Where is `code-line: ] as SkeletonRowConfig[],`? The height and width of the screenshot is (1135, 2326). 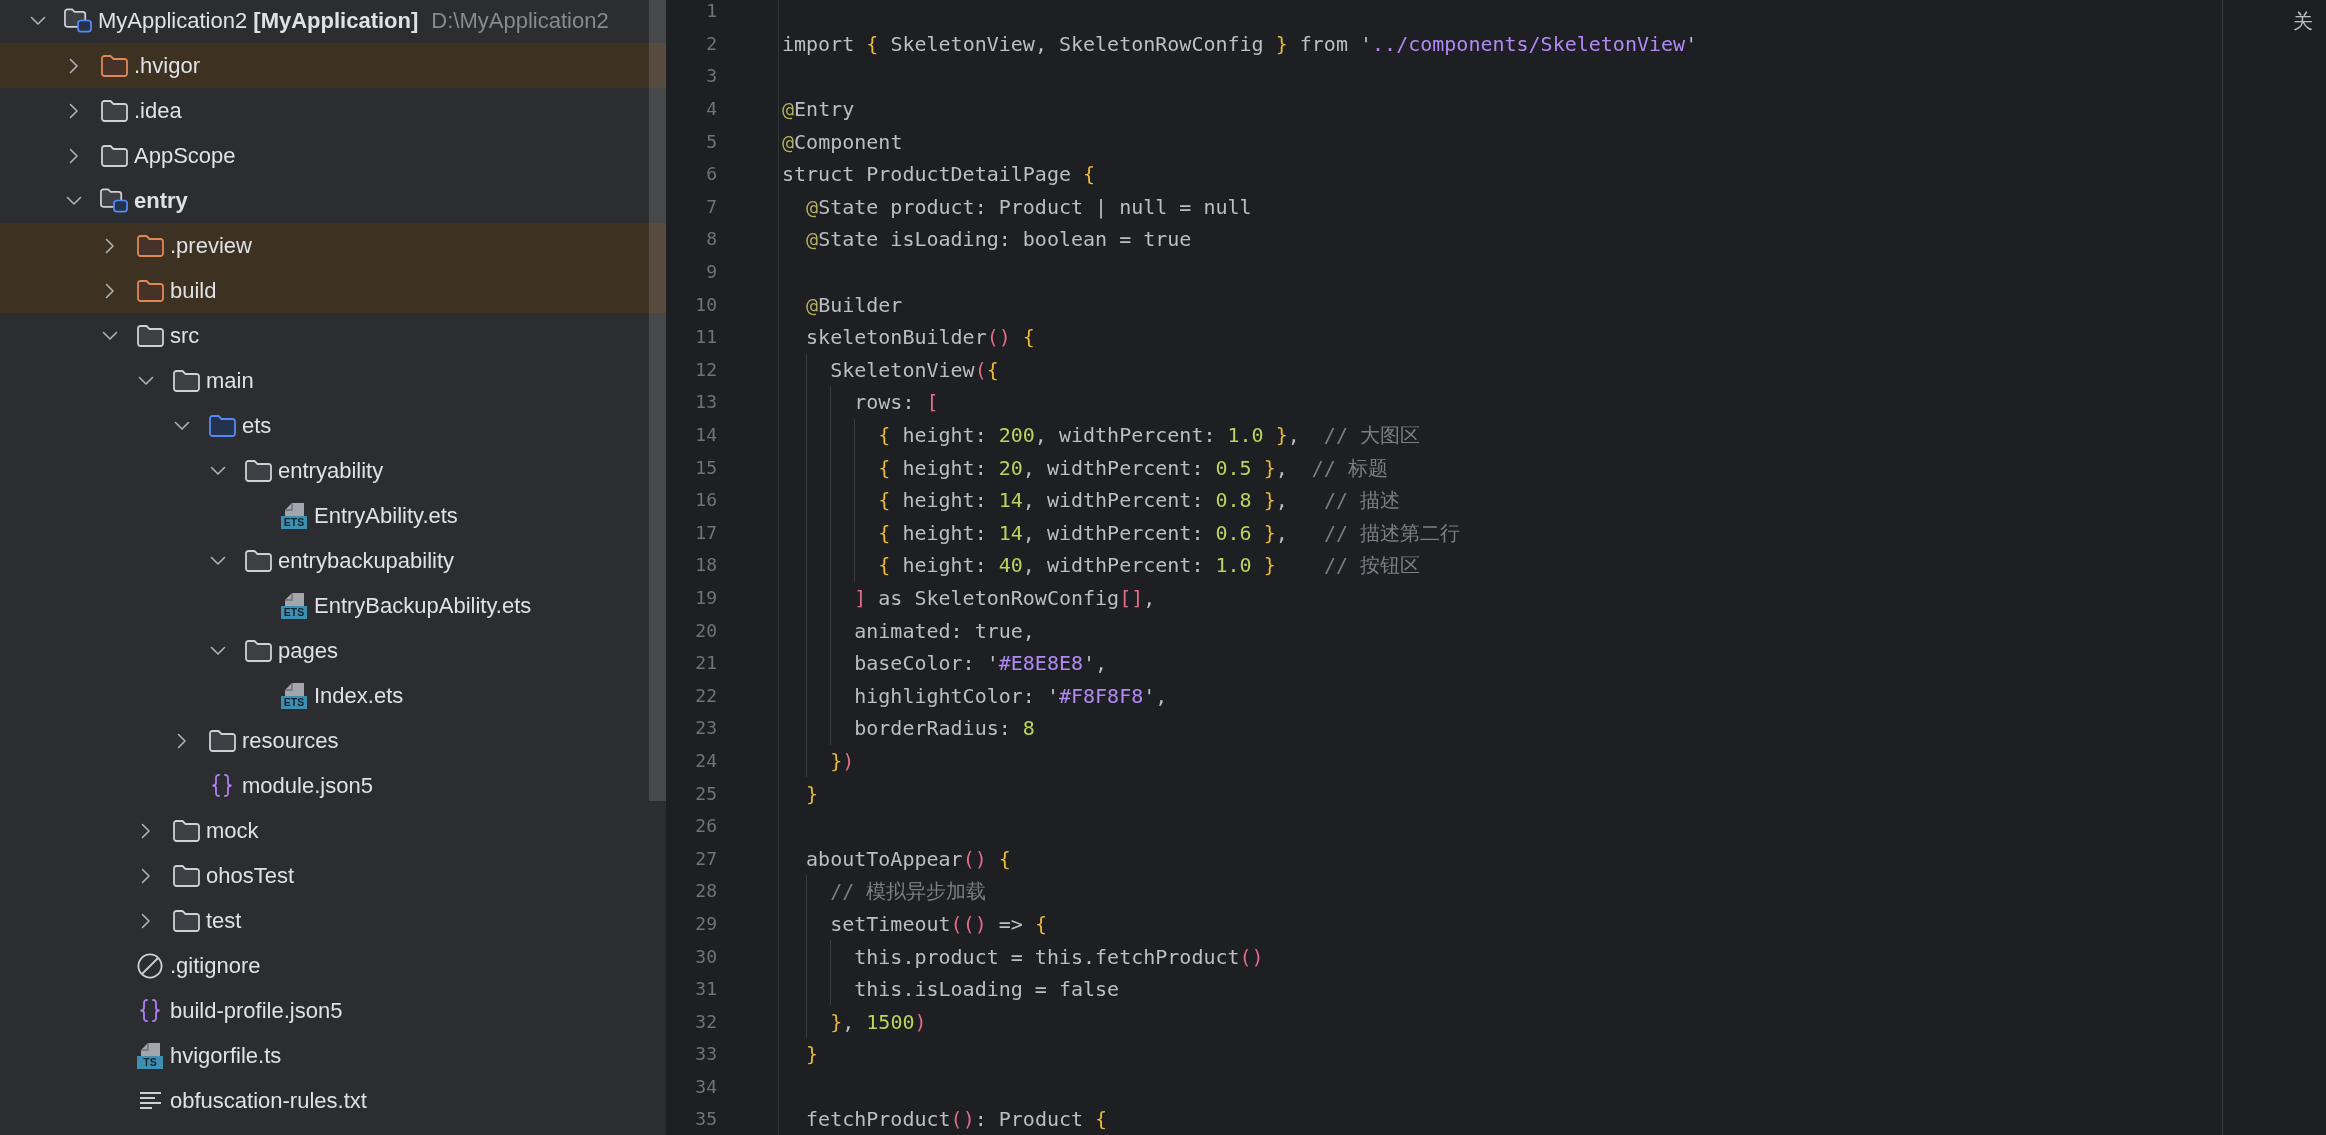 code-line: ] as SkeletonRowConfig[], is located at coordinates (1005, 598).